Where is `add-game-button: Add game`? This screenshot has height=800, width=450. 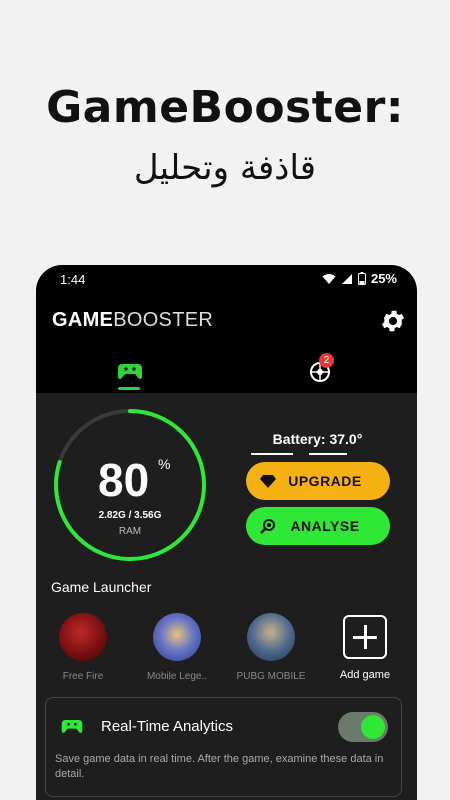
add-game-button: Add game is located at coordinates (365, 647).